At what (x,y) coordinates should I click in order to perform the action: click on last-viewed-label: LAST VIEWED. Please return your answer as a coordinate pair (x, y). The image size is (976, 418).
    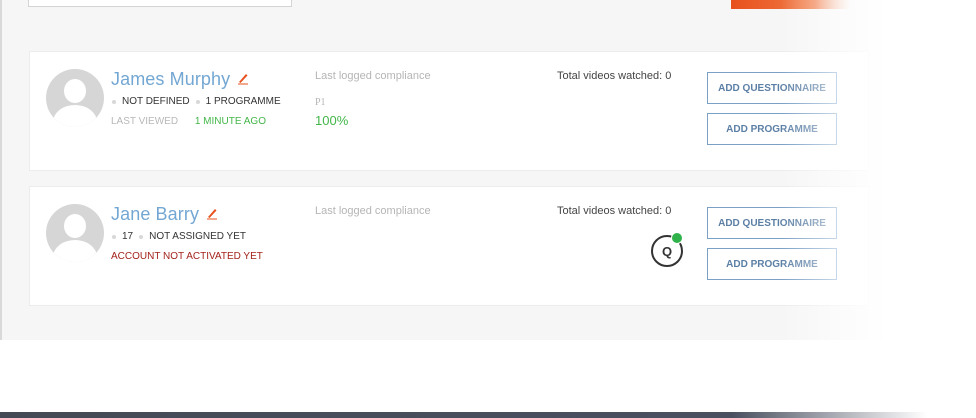
    Looking at the image, I should click on (145, 121).